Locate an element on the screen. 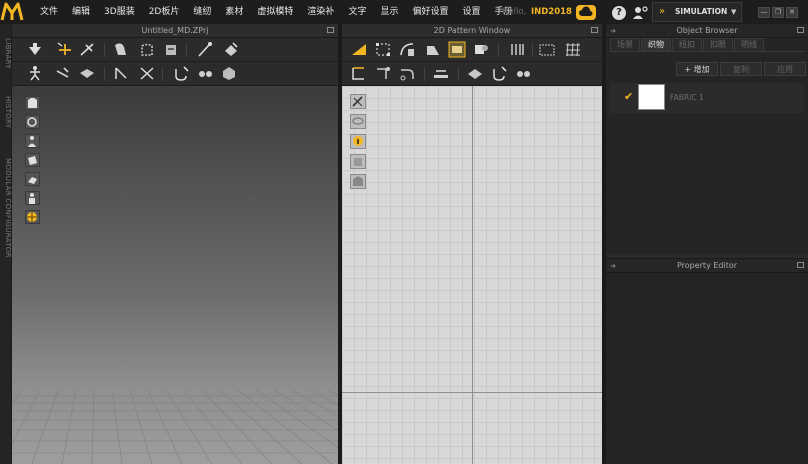 This screenshot has width=808, height=464. menu-item: 渲染补 is located at coordinates (320, 12).